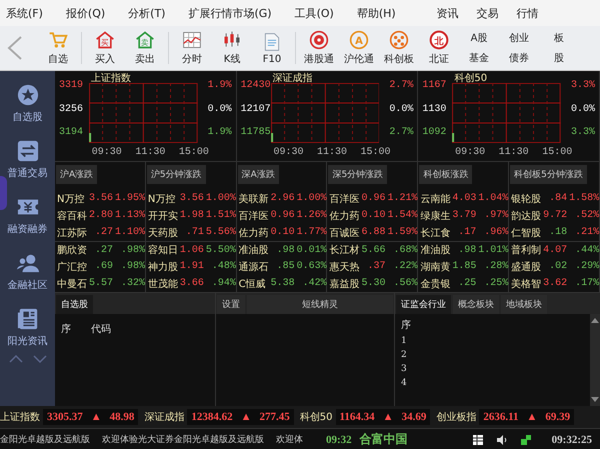 This screenshot has width=600, height=449. Describe the element at coordinates (230, 13) in the screenshot. I see `menu-item: 扩展行情市场(G)` at that location.